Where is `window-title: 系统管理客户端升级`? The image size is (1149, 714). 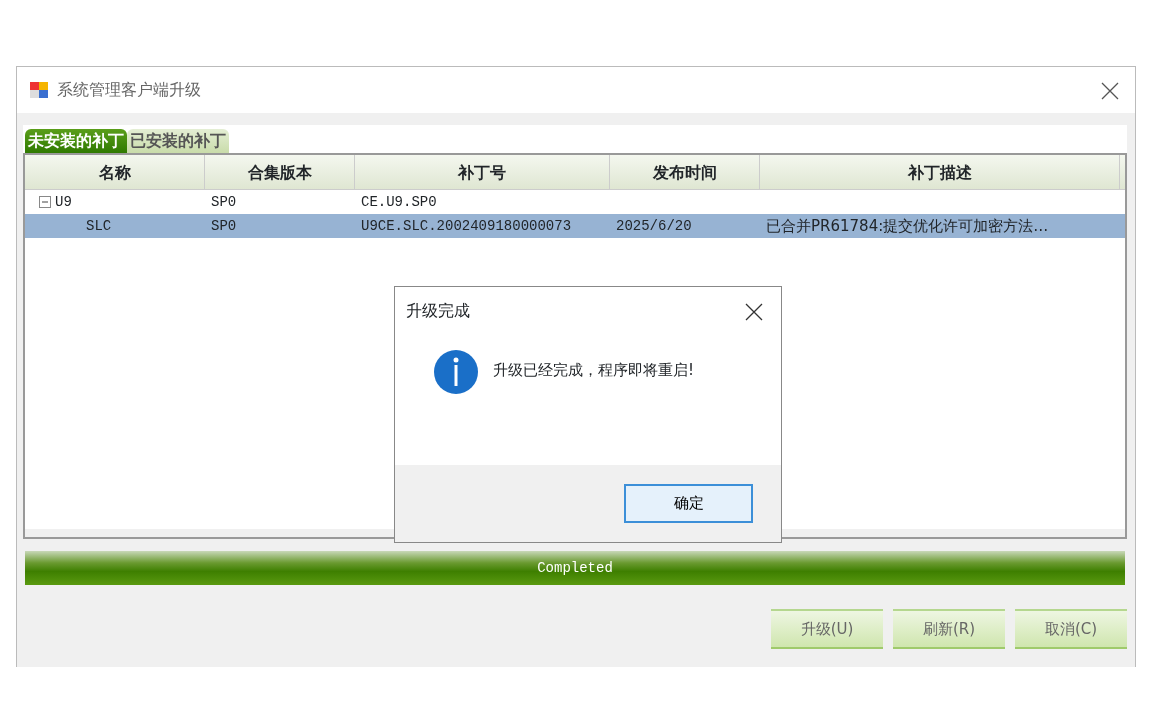
window-title: 系统管理客户端升级 is located at coordinates (129, 90).